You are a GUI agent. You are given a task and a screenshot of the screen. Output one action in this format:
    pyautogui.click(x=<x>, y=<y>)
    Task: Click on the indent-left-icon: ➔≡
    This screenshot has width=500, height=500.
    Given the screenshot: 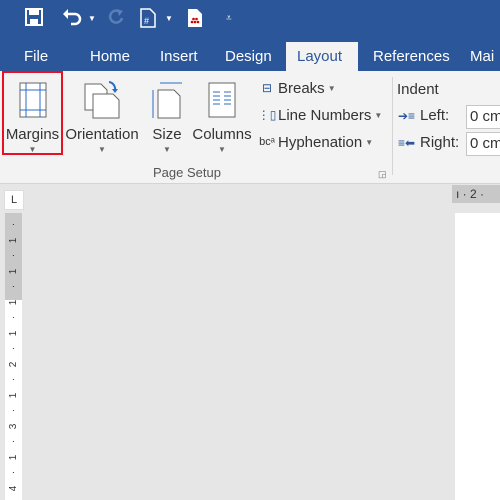 What is the action you would take?
    pyautogui.click(x=407, y=115)
    